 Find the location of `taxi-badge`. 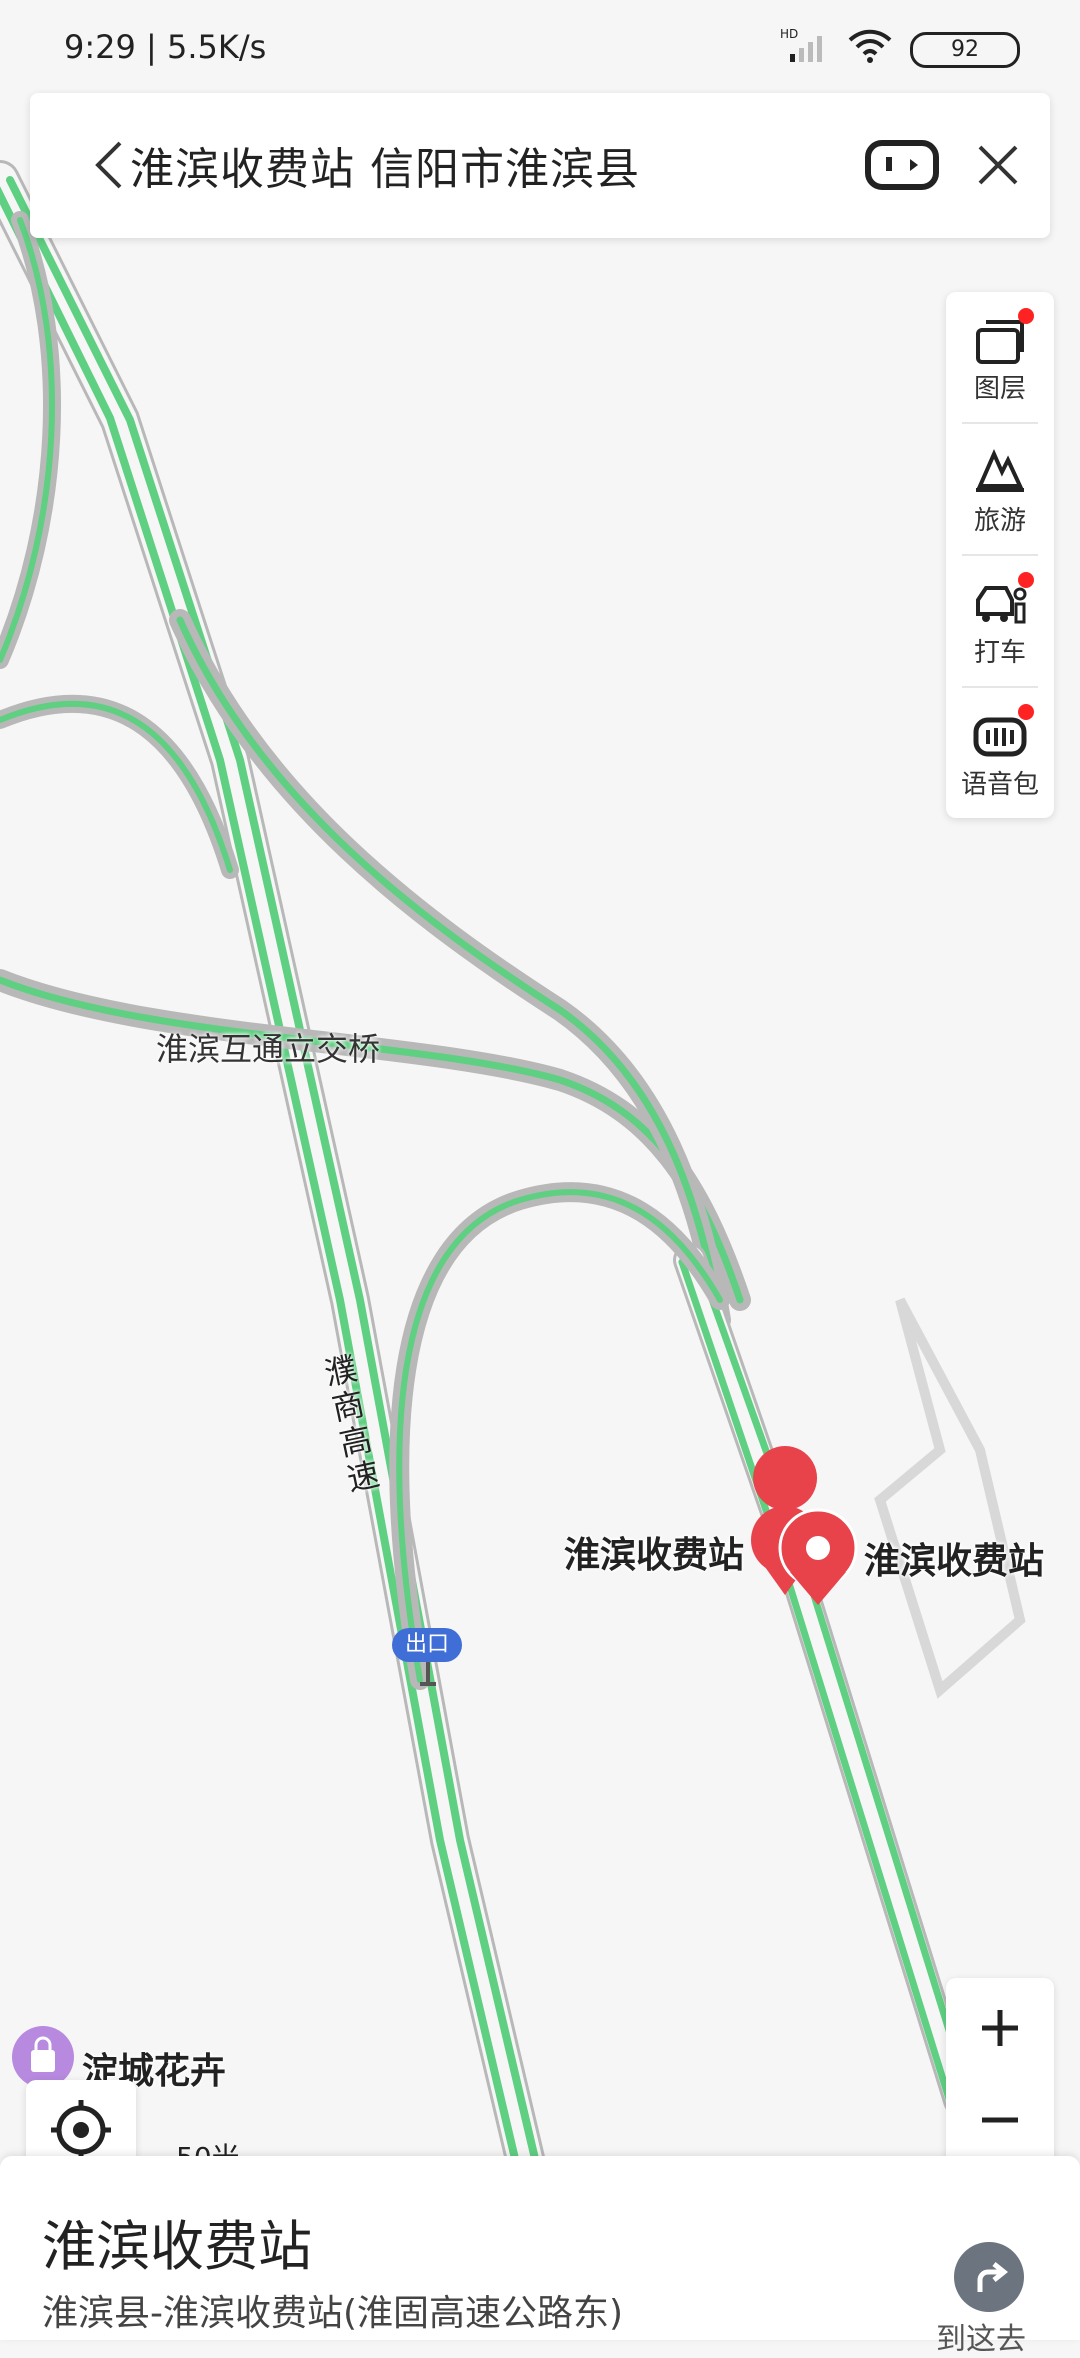

taxi-badge is located at coordinates (1026, 580).